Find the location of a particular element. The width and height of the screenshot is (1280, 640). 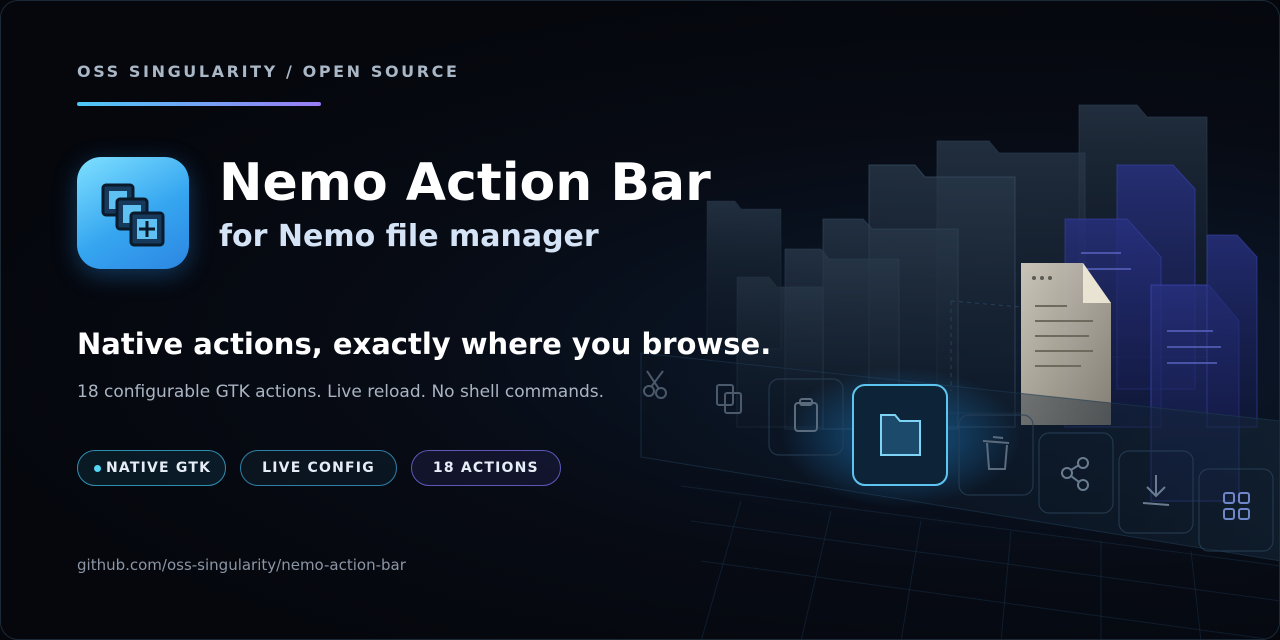

app-logo is located at coordinates (133, 213).